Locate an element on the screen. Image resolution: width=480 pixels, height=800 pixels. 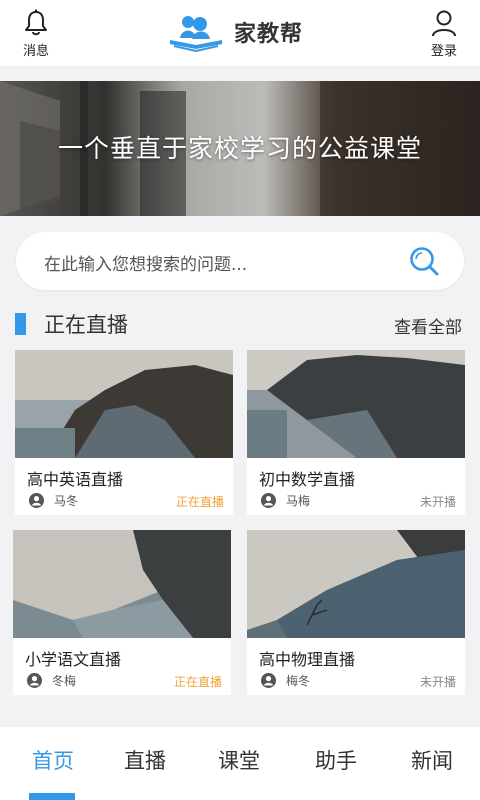
teacher-info: 马冬 is located at coordinates (53, 500).